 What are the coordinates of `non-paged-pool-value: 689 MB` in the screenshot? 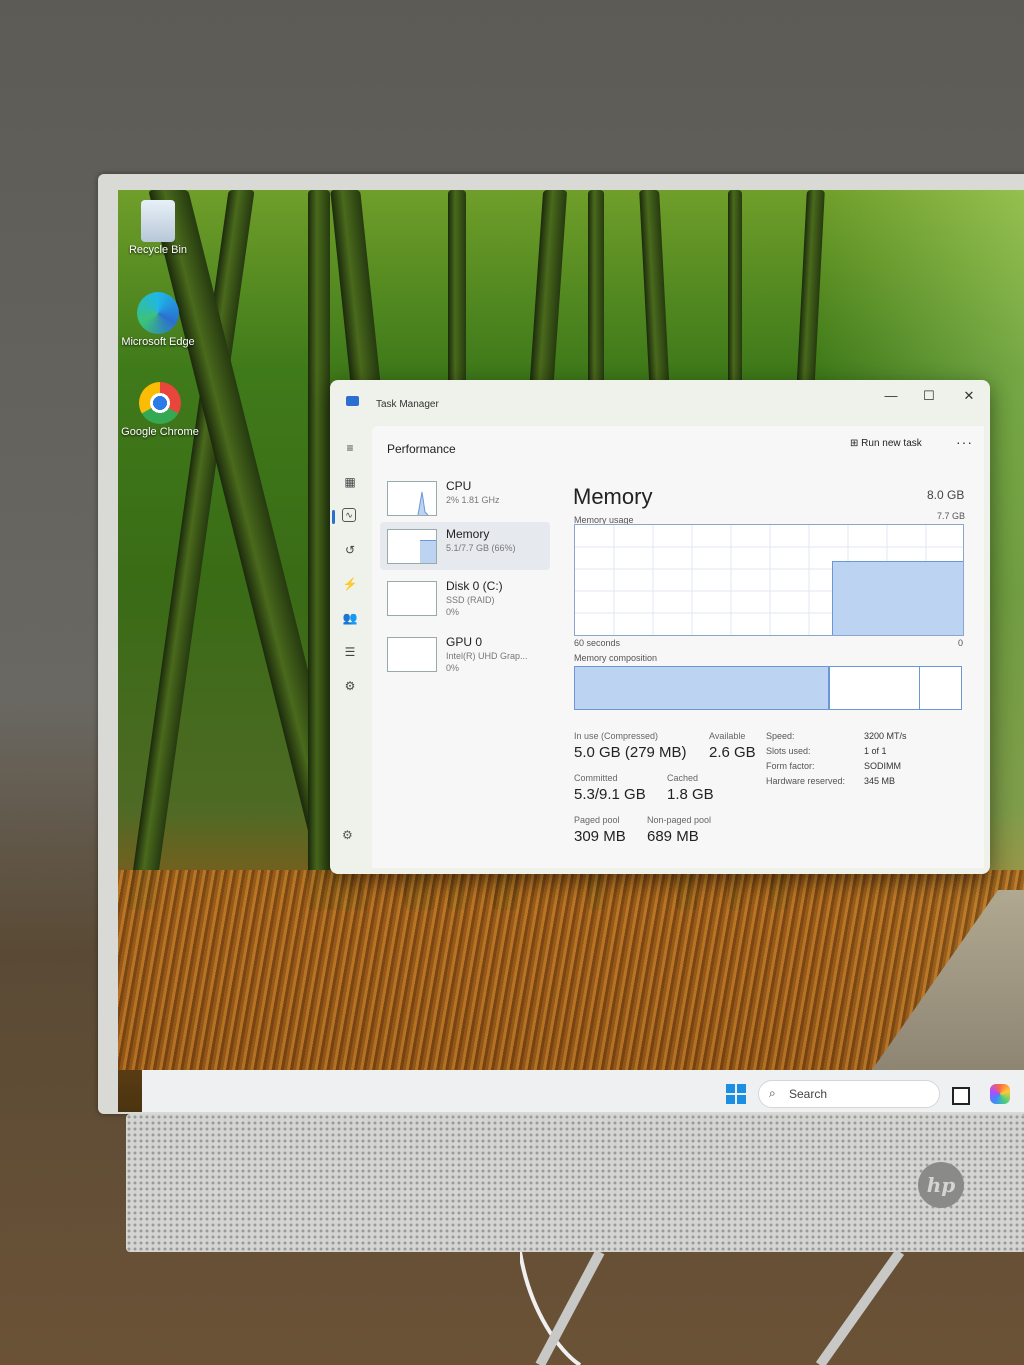 It's located at (673, 836).